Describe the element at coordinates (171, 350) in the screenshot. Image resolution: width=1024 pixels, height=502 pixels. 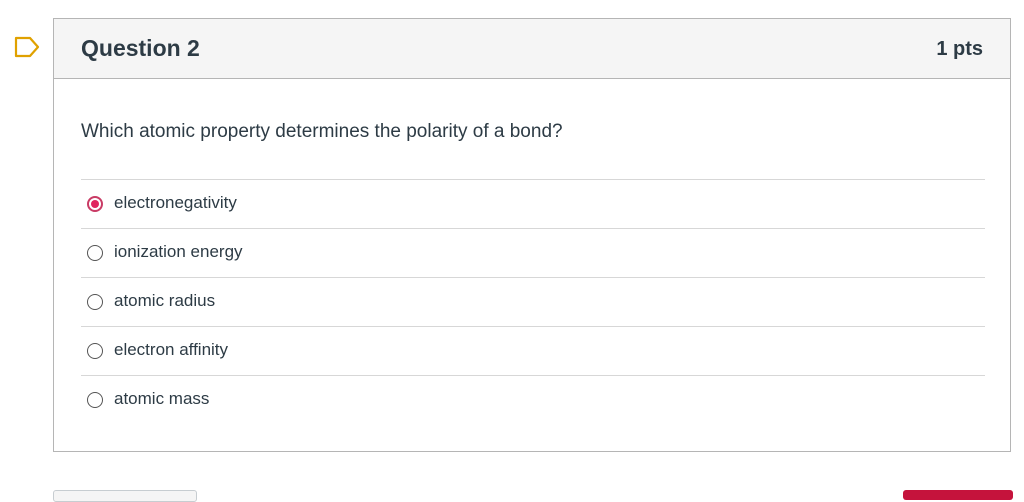
I see `answer-label: electron affinity` at that location.